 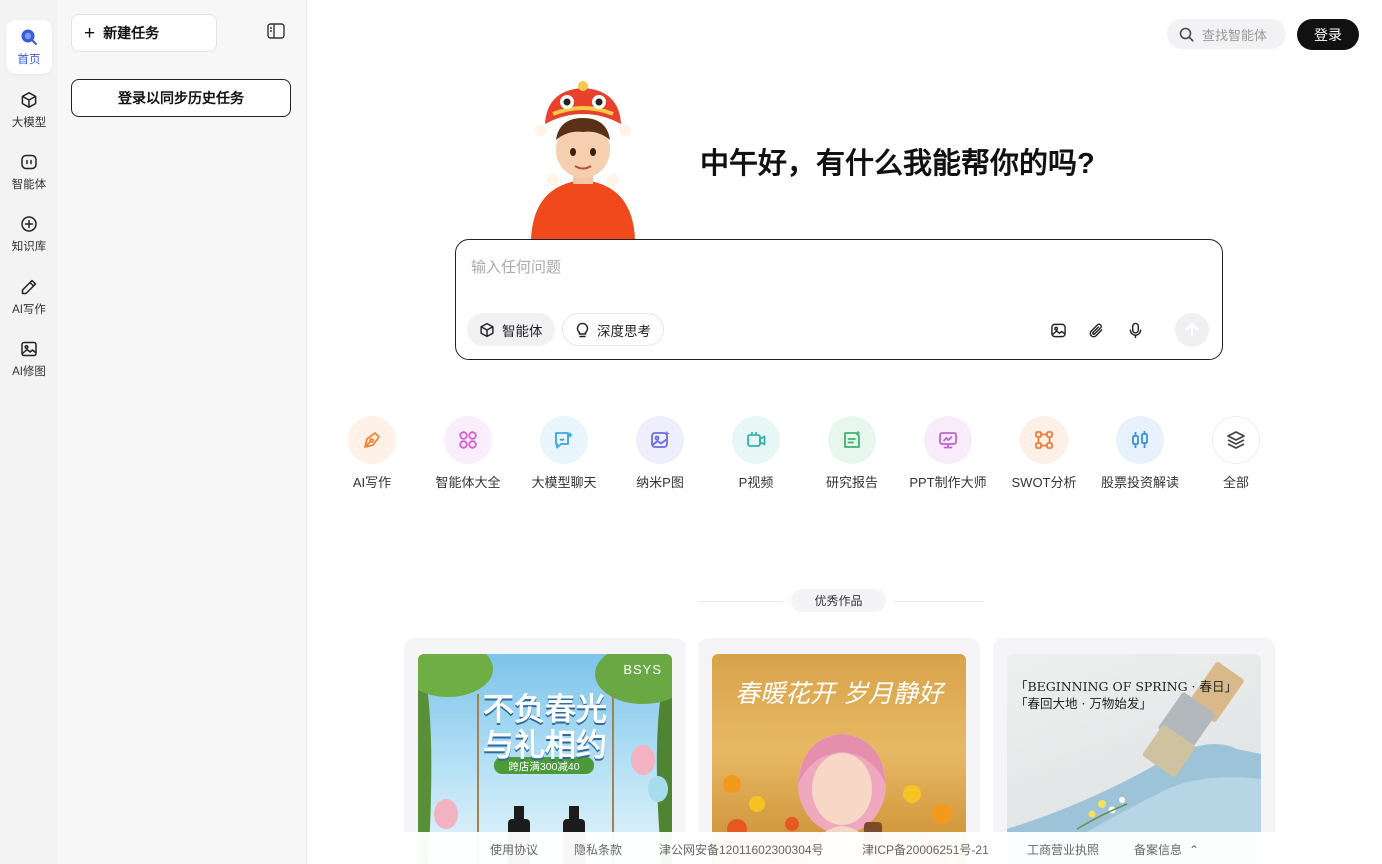 I want to click on bulb-icon, so click(x=582, y=329).